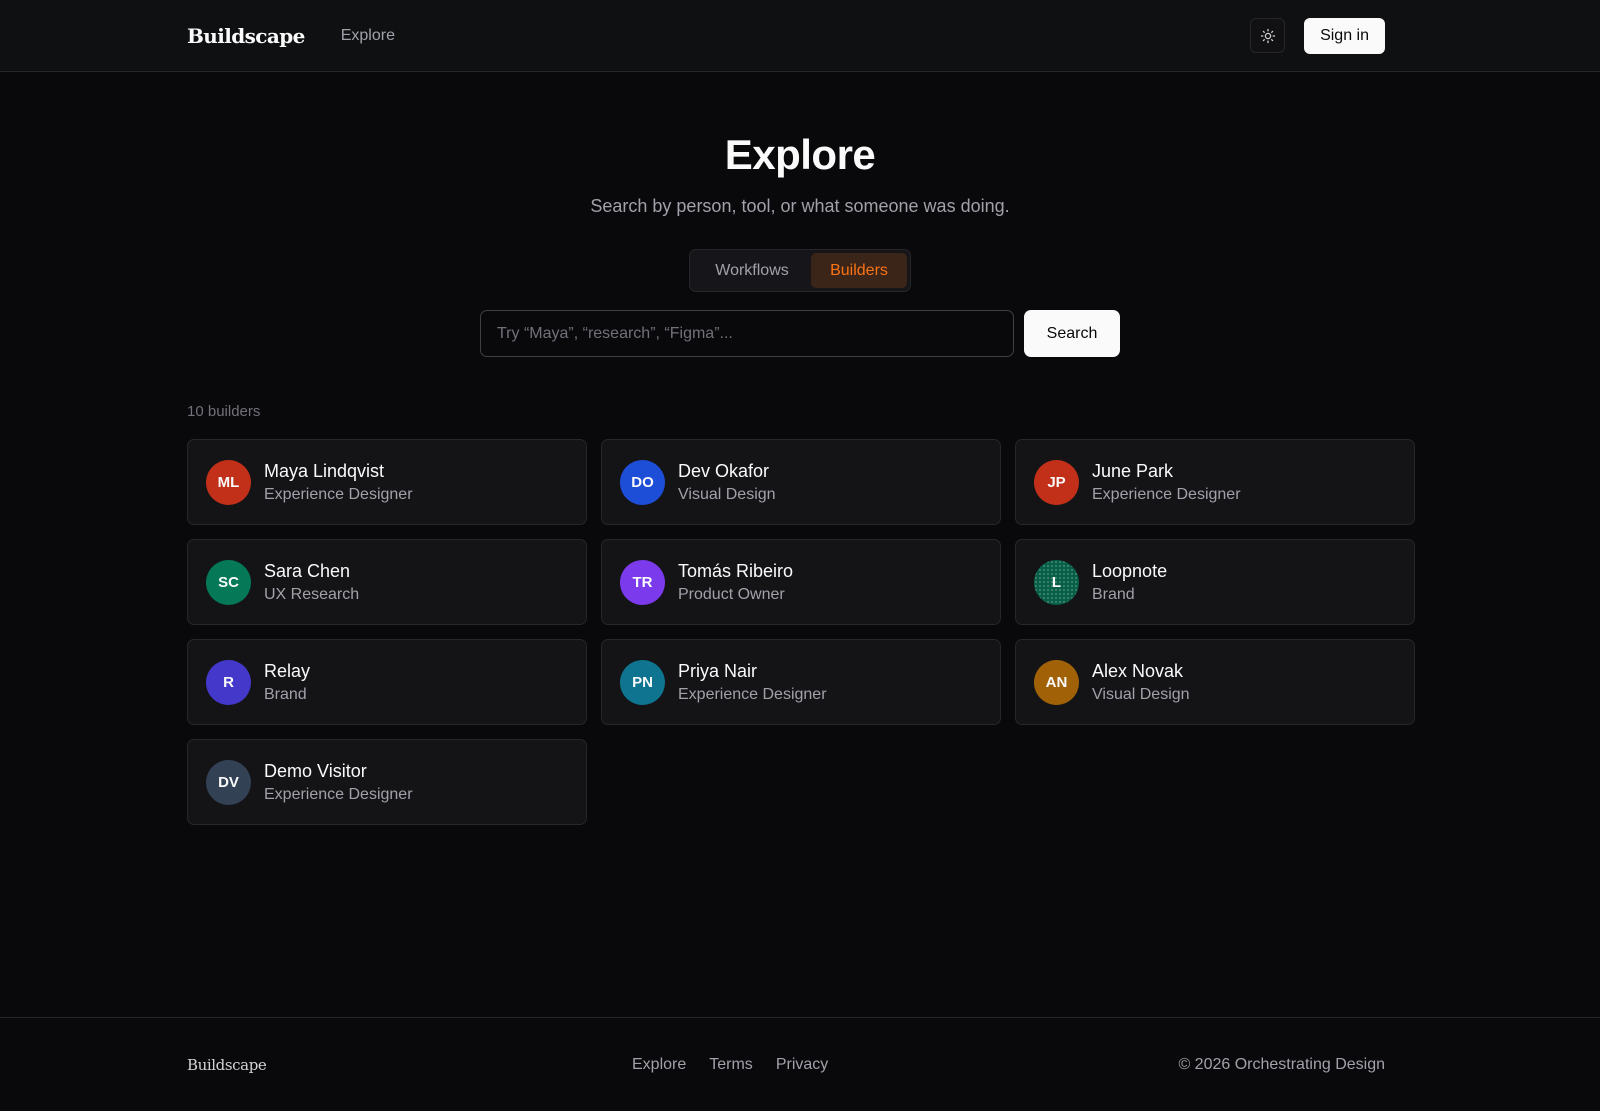 This screenshot has width=1600, height=1111. Describe the element at coordinates (800, 36) in the screenshot. I see `top-nav-bar: Buildscape Explore Sign in` at that location.